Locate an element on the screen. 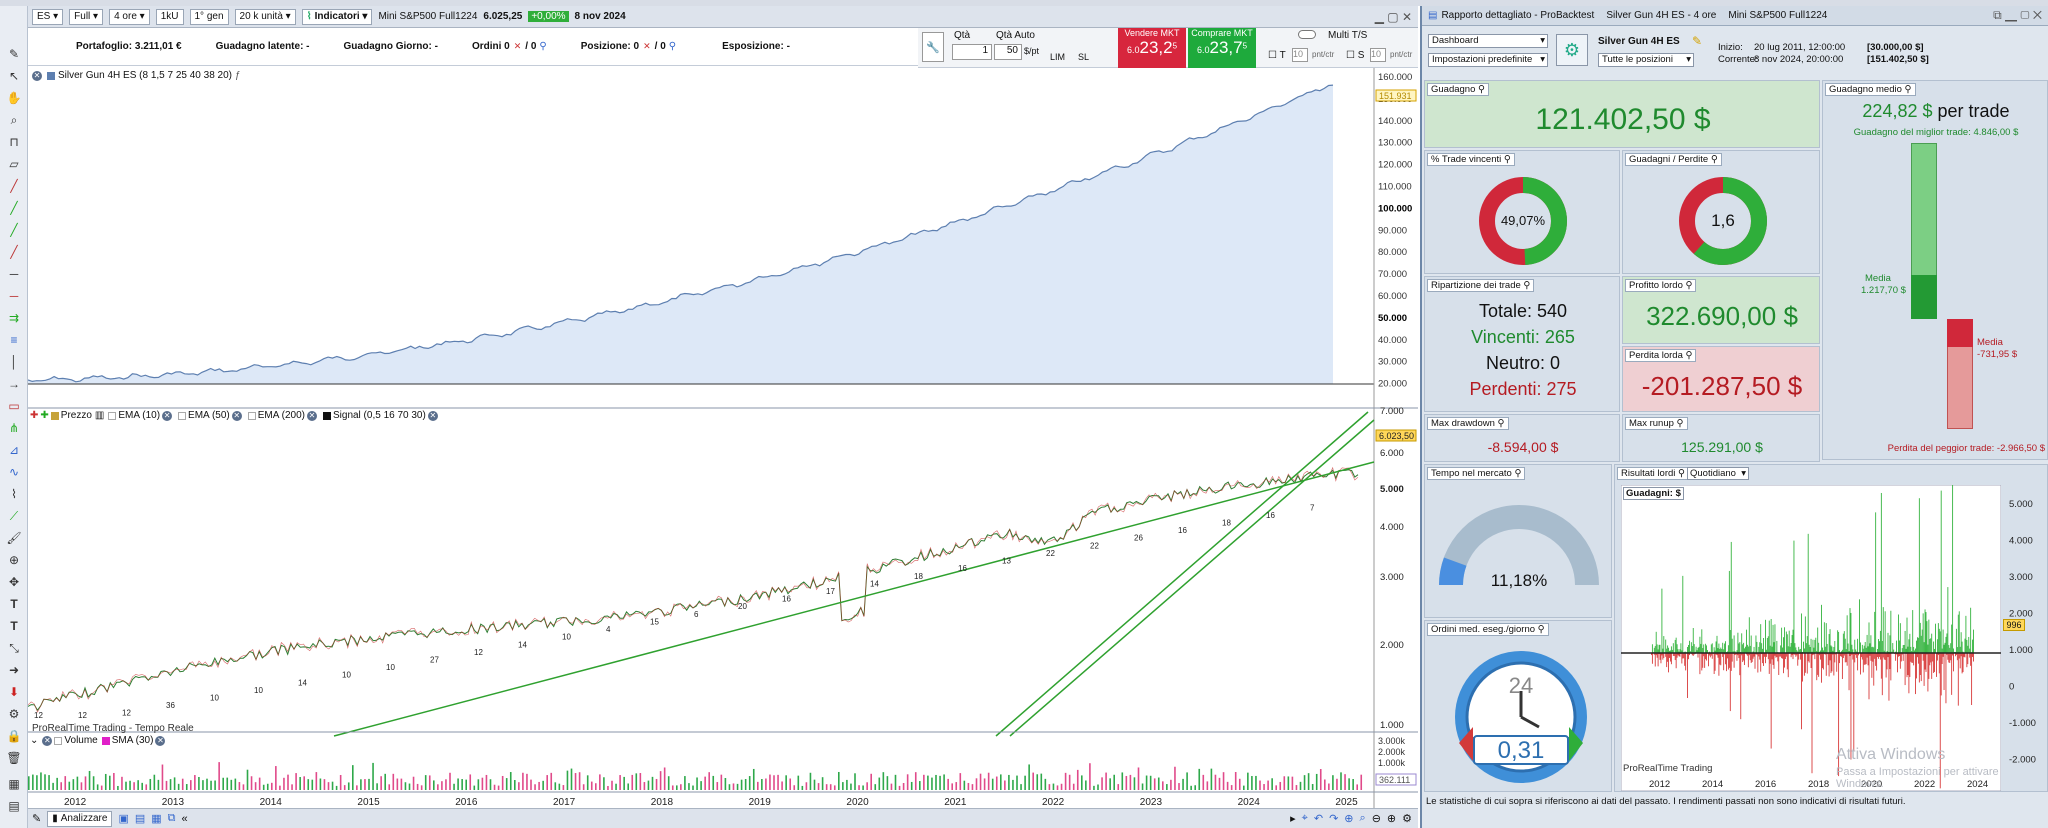 This screenshot has width=2048, height=828. cursor-mode-icon: ⌖ is located at coordinates (1305, 818).